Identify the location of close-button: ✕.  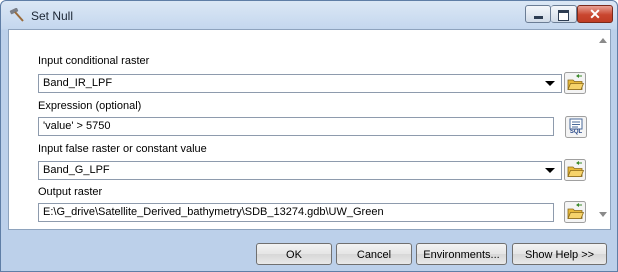
(595, 14).